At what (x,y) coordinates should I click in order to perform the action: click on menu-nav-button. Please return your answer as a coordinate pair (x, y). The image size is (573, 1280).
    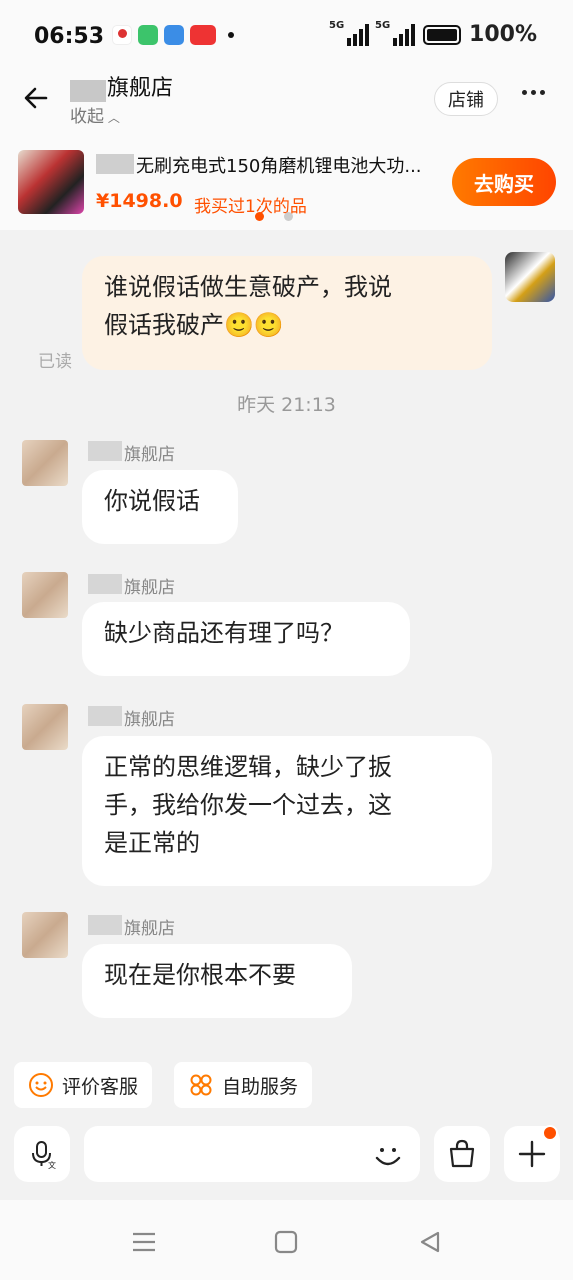
    Looking at the image, I should click on (144, 1242).